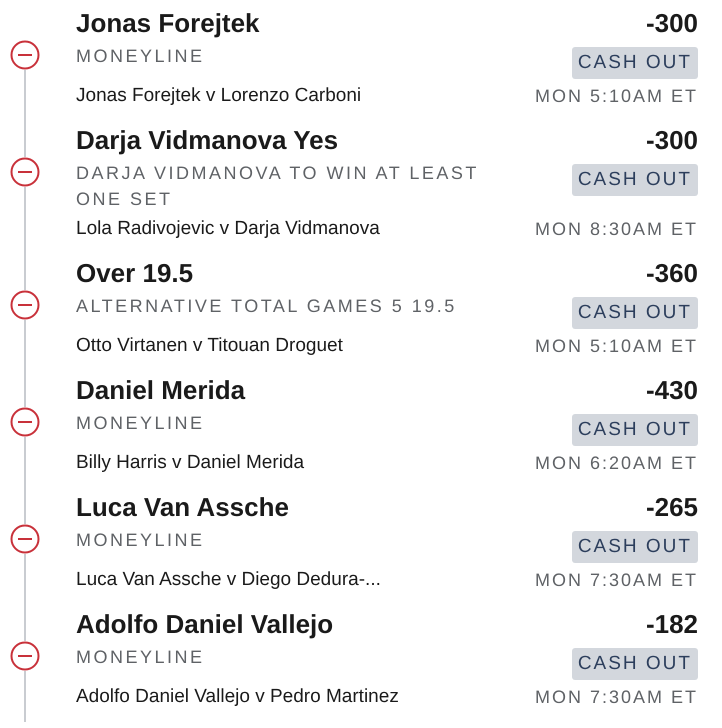 This screenshot has width=722, height=728. I want to click on selection-name: Jonas Forejtek, so click(168, 23).